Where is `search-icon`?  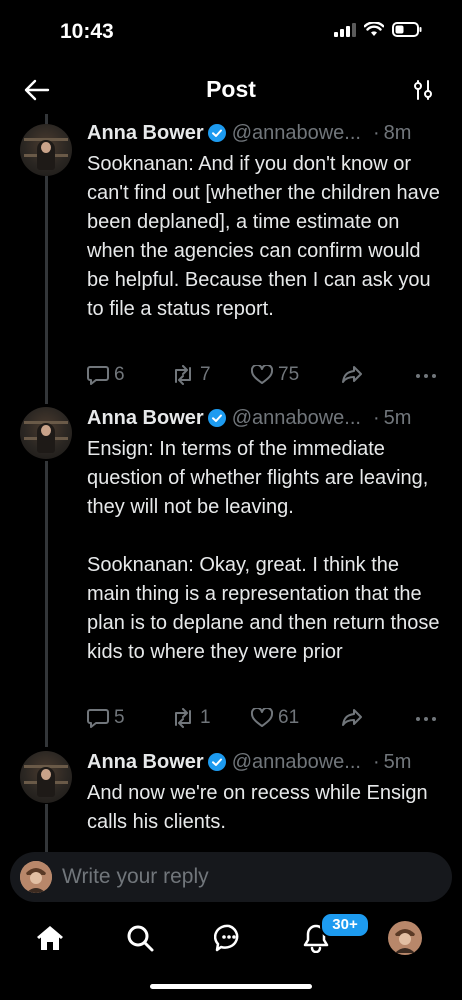 search-icon is located at coordinates (140, 938).